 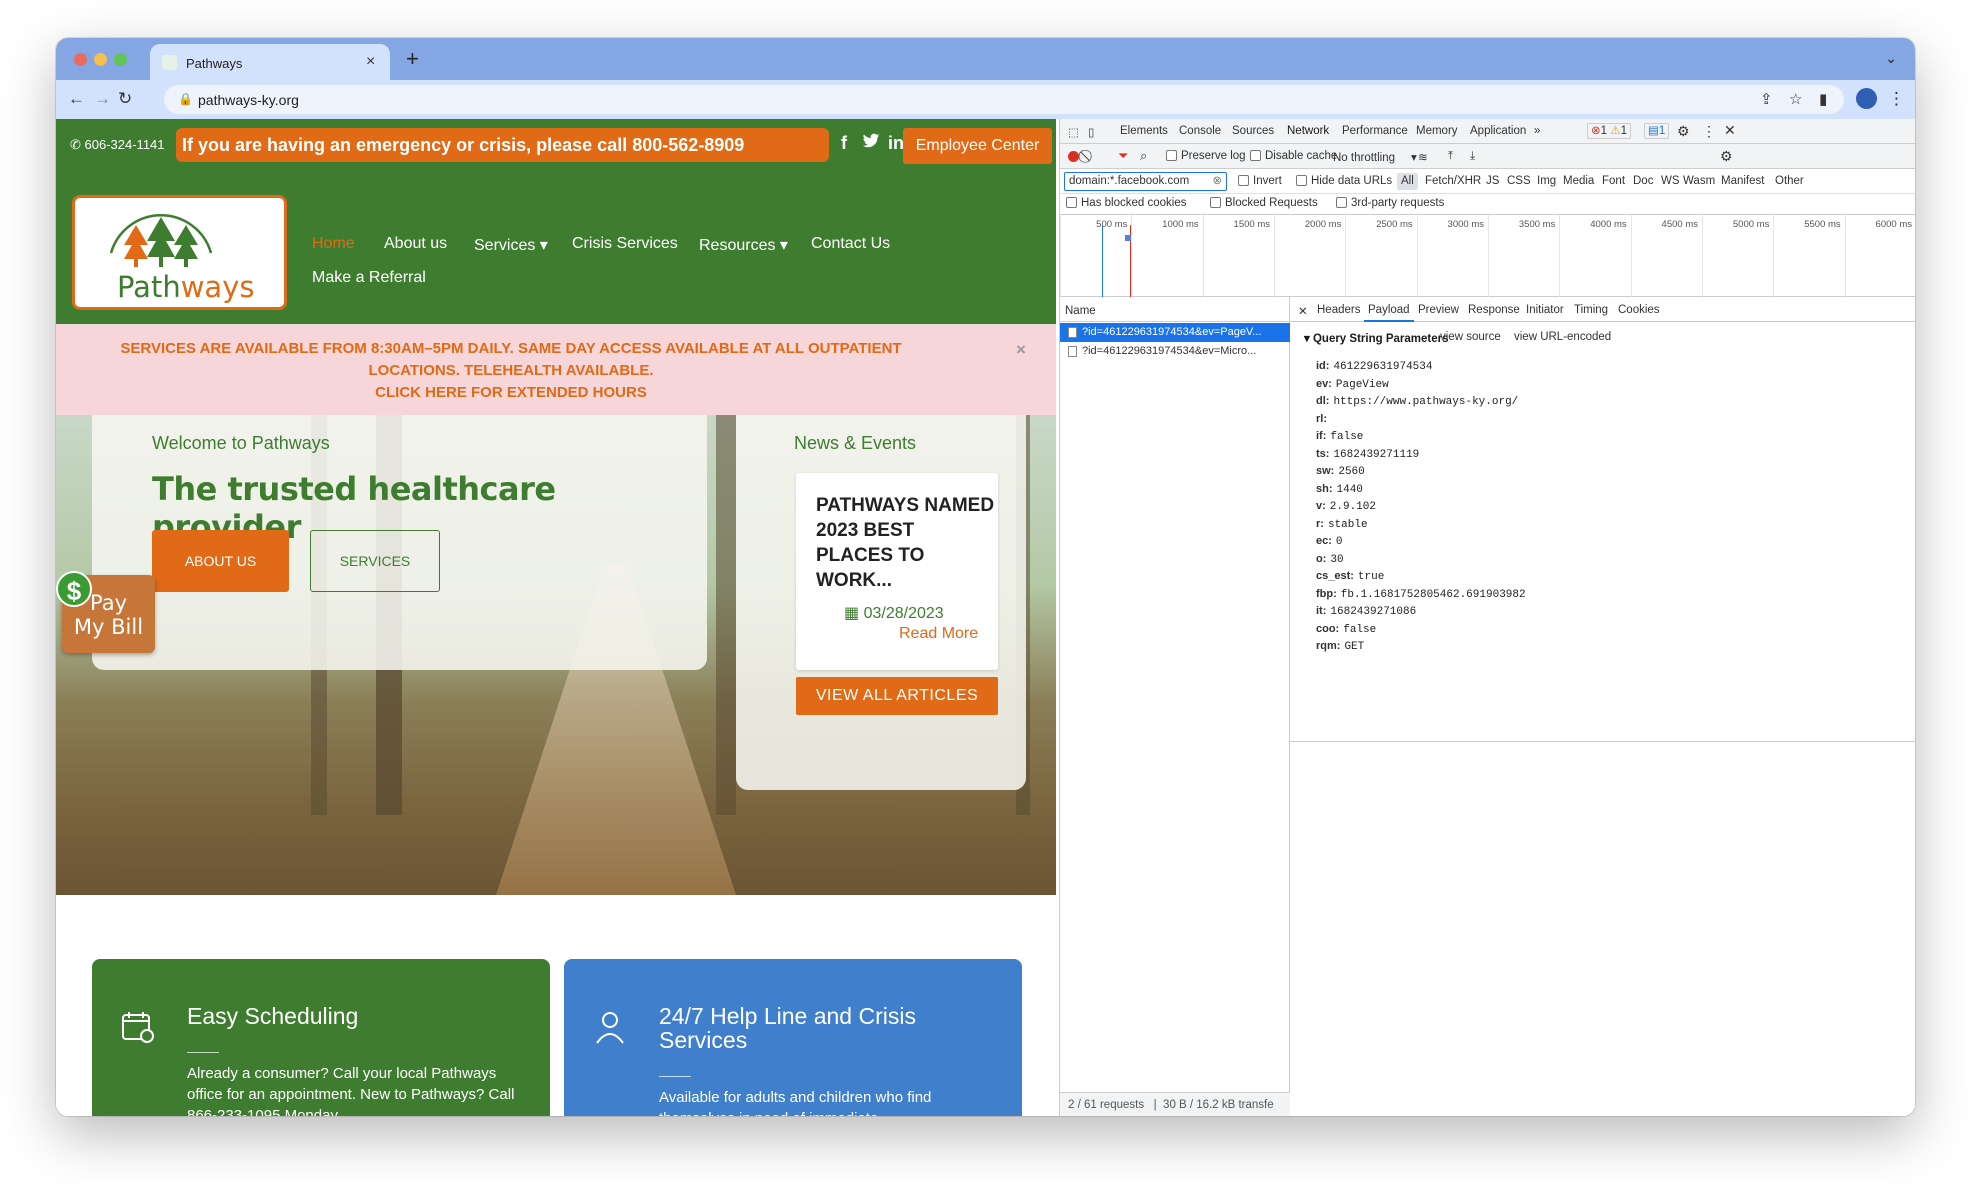 What do you see at coordinates (1126, 203) in the screenshot?
I see `has-blocked-cookies-checkbox: Has blocked cookies` at bounding box center [1126, 203].